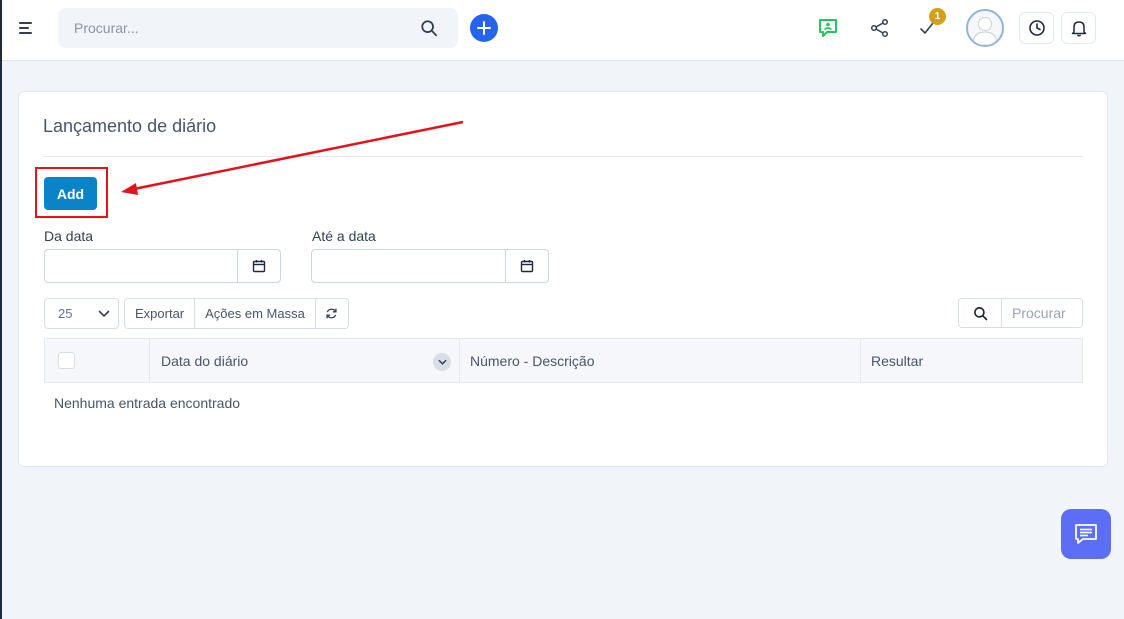 The height and width of the screenshot is (619, 1124). I want to click on refresh-button, so click(331, 313).